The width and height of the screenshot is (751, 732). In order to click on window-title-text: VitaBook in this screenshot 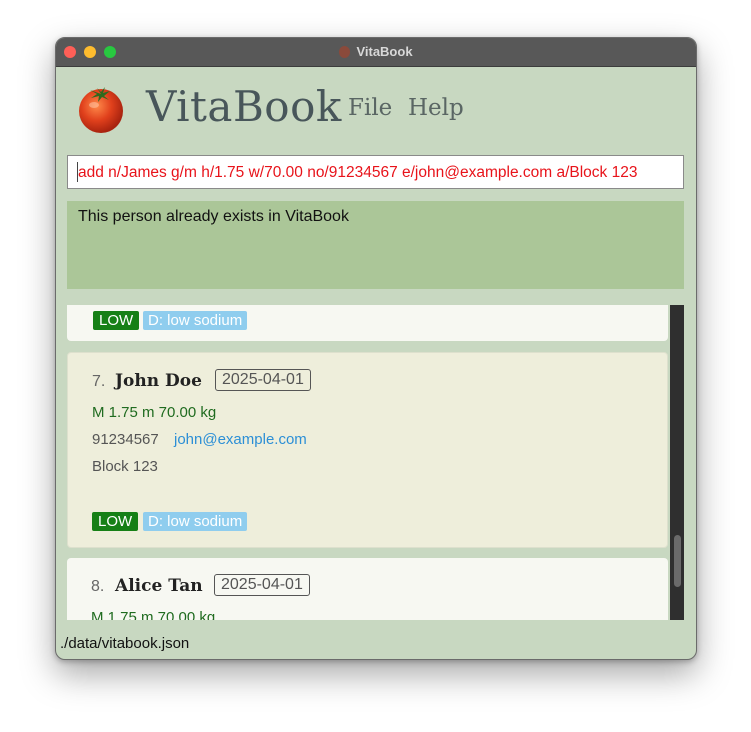, I will do `click(384, 51)`.